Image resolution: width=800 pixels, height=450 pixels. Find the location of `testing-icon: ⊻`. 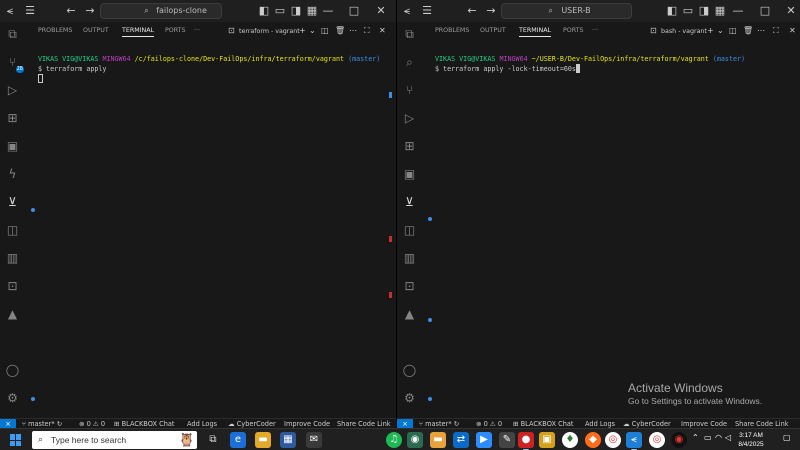

testing-icon: ⊻ is located at coordinates (12, 202).